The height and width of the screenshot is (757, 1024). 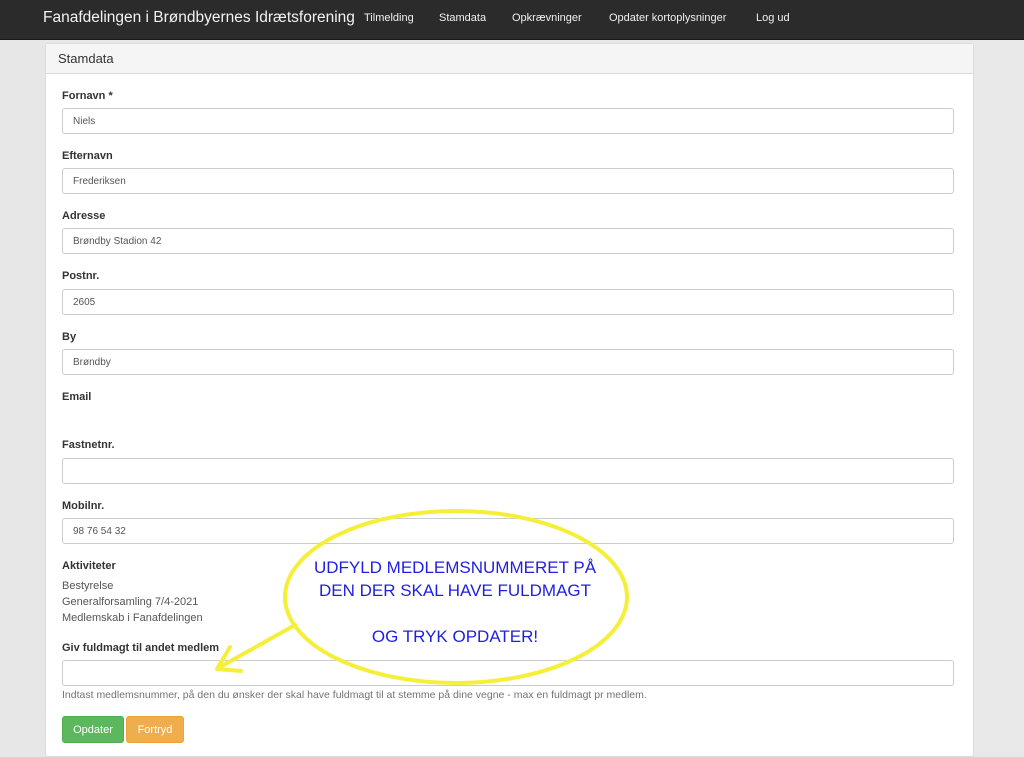 What do you see at coordinates (455, 636) in the screenshot?
I see `callout-text-line-3: OG TRYK OPDATER!` at bounding box center [455, 636].